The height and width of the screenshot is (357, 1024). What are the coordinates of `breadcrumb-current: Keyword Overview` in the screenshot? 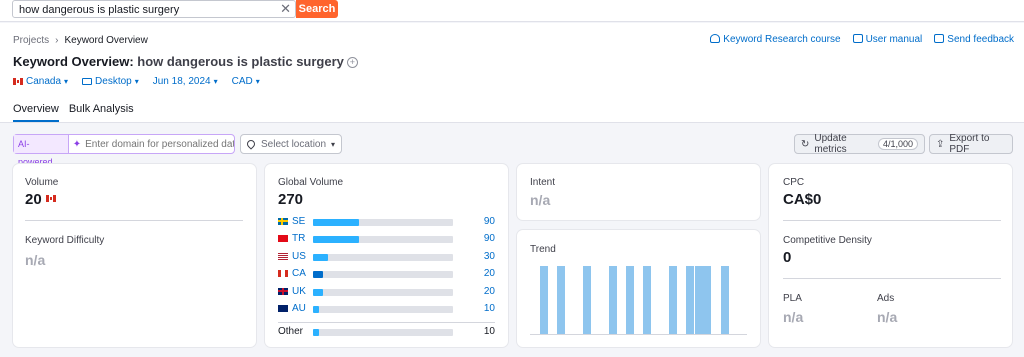 It's located at (106, 40).